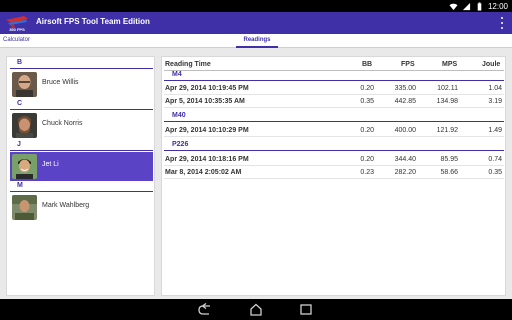 The width and height of the screenshot is (512, 320). What do you see at coordinates (81, 166) in the screenshot?
I see `person-row-jet-li: Jet Li` at bounding box center [81, 166].